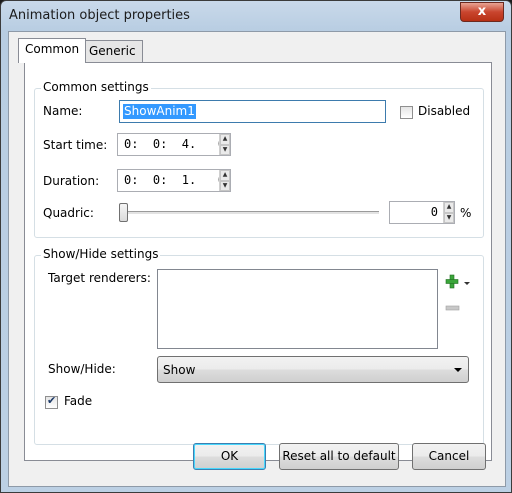  I want to click on start-time-value: 0: 0: 4. 0, so click(175, 144).